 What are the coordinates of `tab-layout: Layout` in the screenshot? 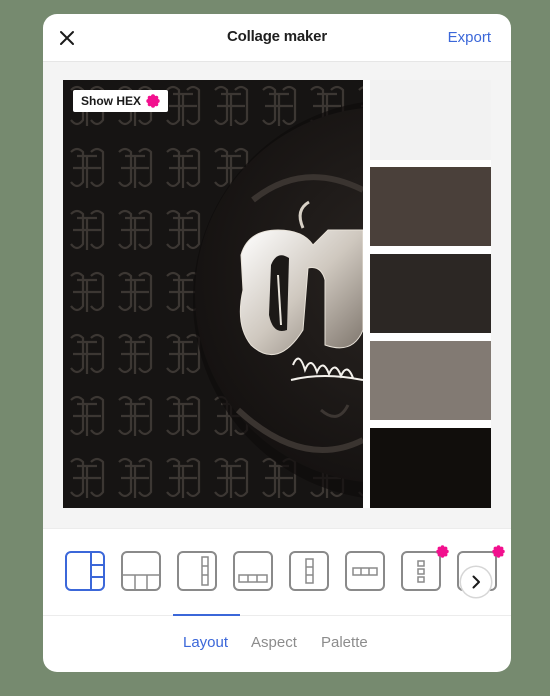 It's located at (205, 642).